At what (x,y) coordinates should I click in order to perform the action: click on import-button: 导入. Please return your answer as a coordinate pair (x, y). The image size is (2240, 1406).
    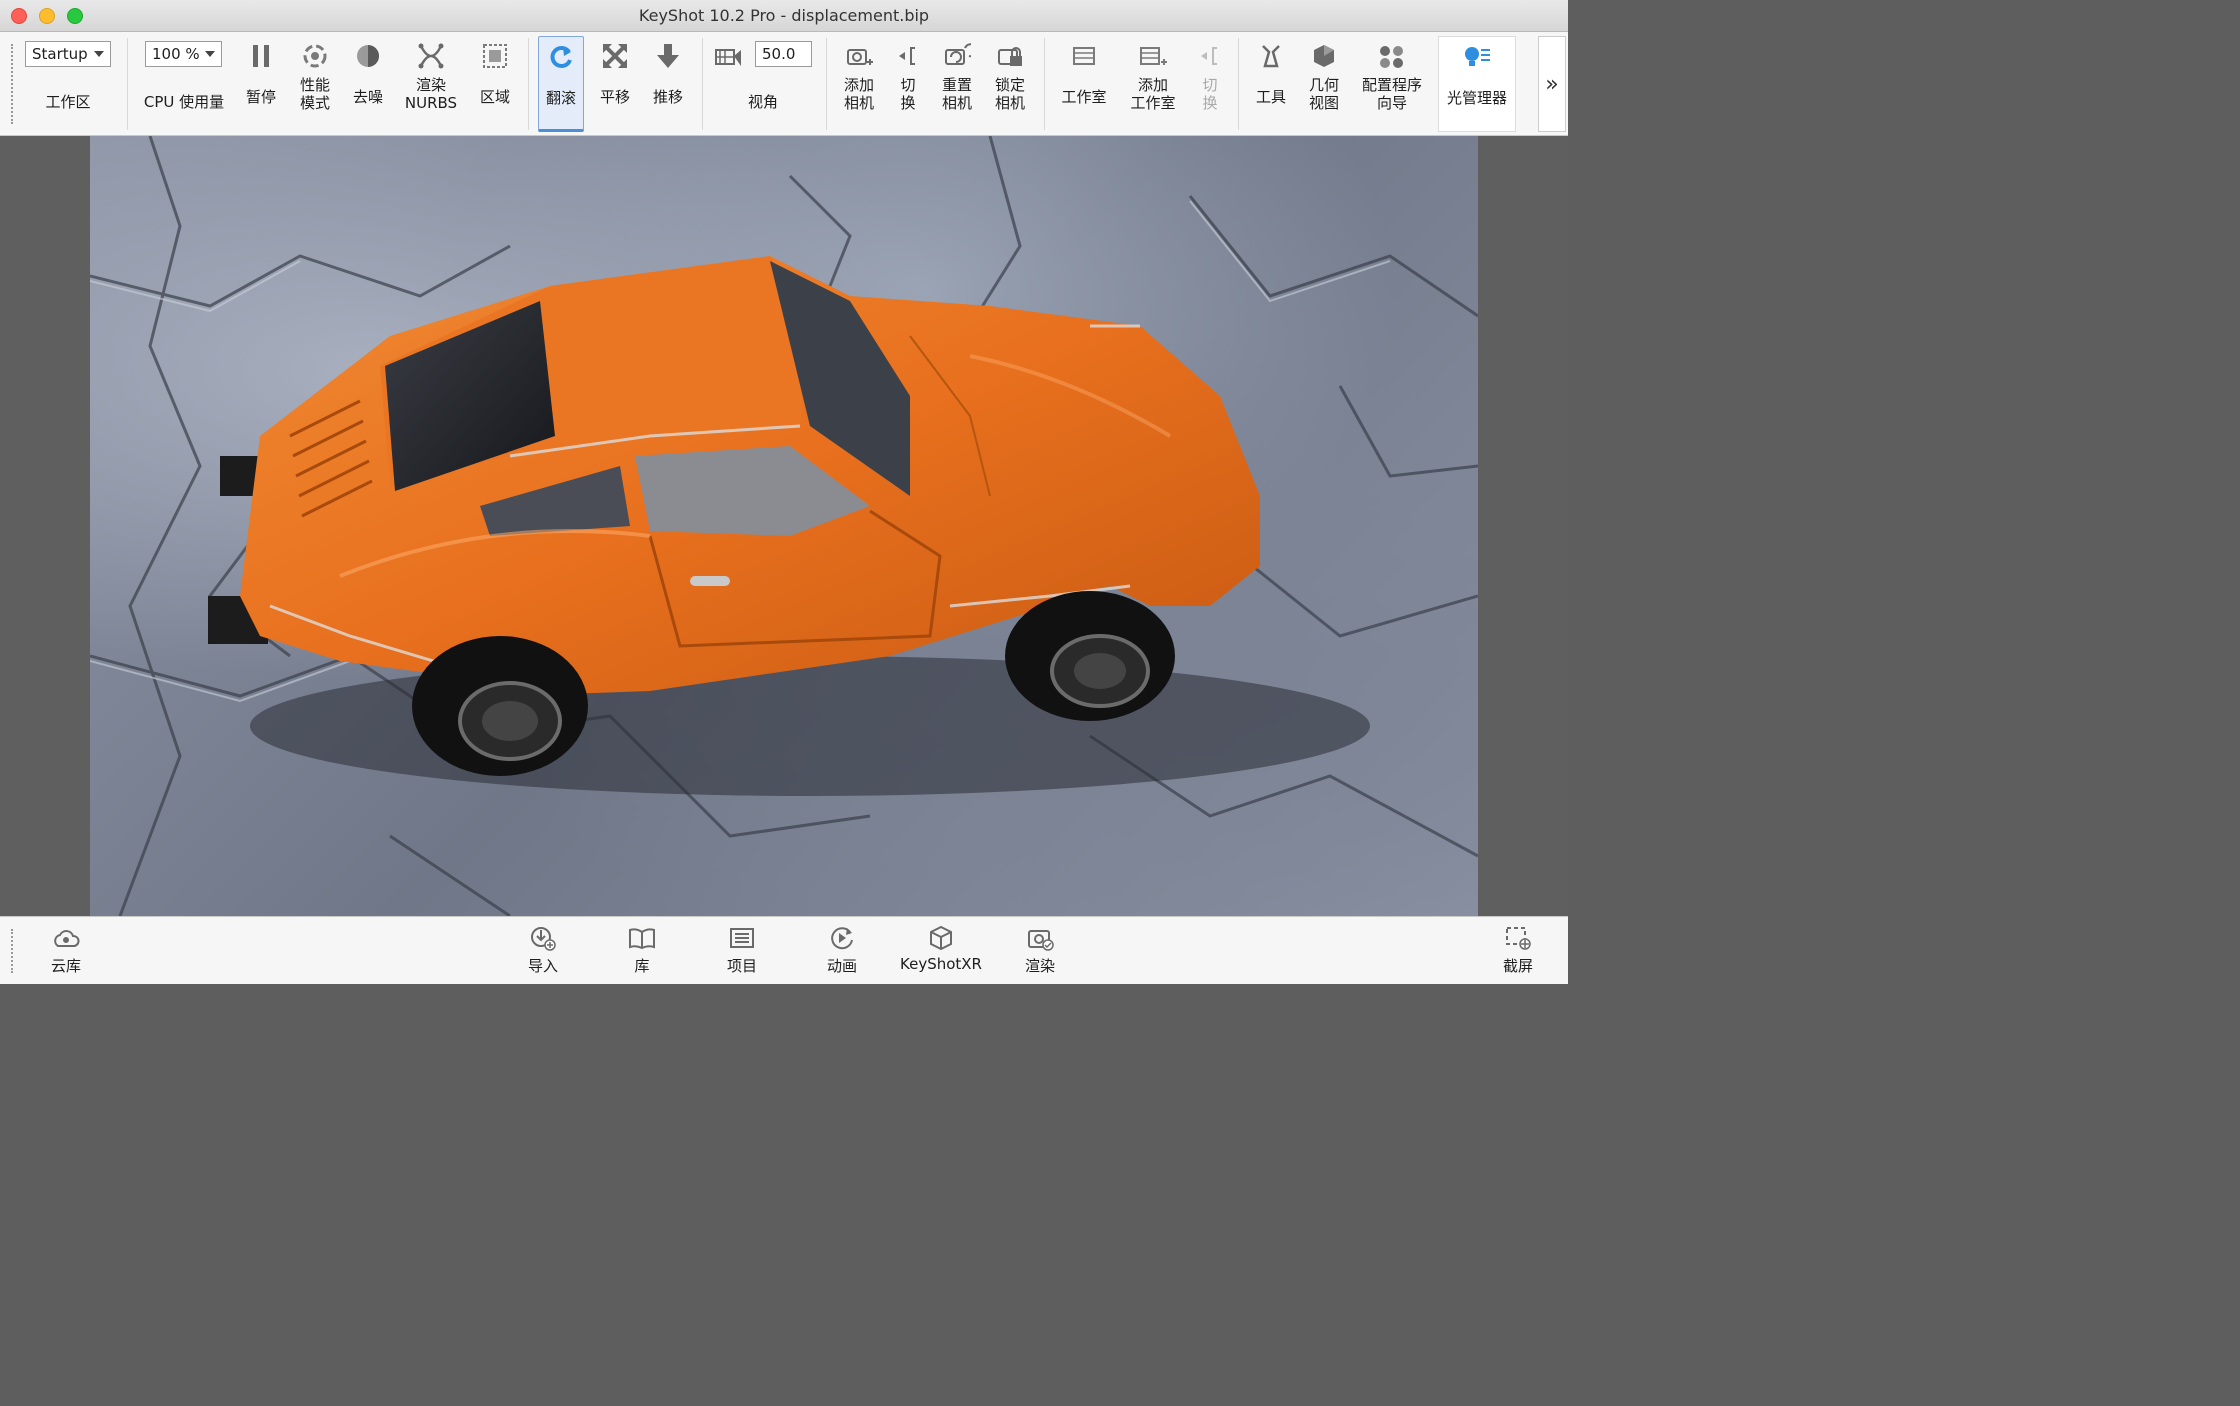
    Looking at the image, I should click on (543, 952).